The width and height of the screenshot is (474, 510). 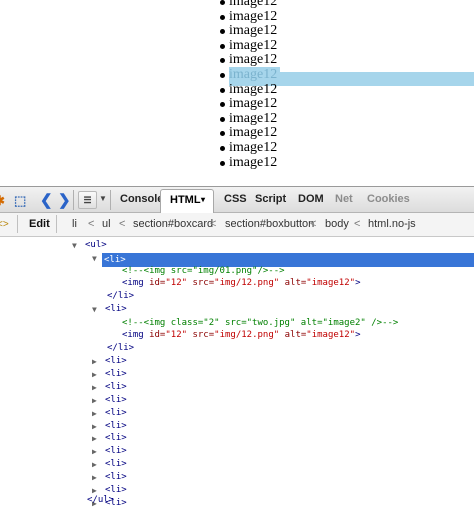 I want to click on forward-arrow-icon: ❯, so click(x=64, y=200).